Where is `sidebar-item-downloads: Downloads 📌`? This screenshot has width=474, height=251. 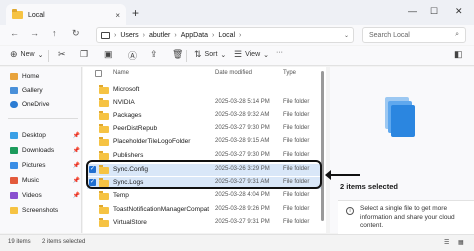
sidebar-item-downloads: Downloads 📌 is located at coordinates (45, 150).